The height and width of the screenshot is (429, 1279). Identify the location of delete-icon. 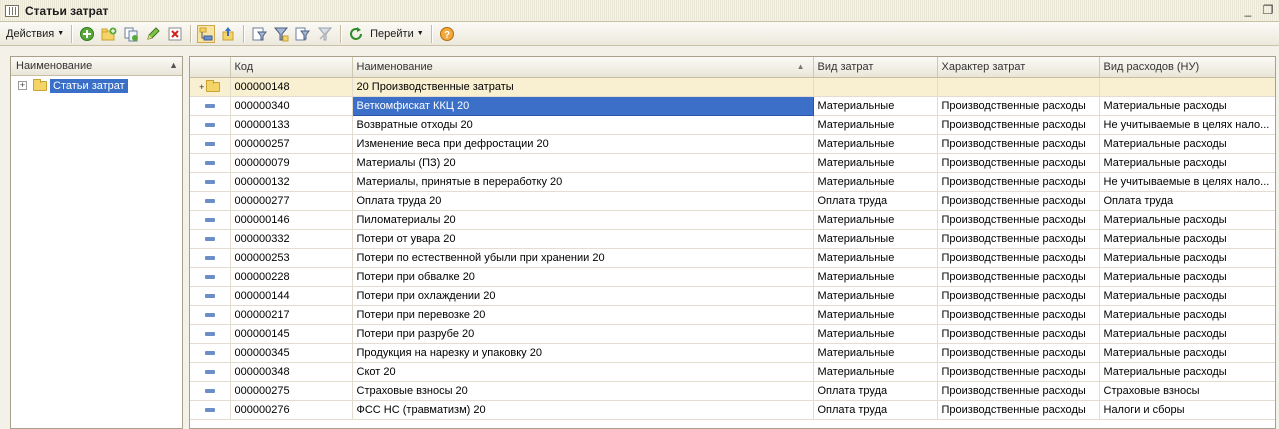
(175, 34).